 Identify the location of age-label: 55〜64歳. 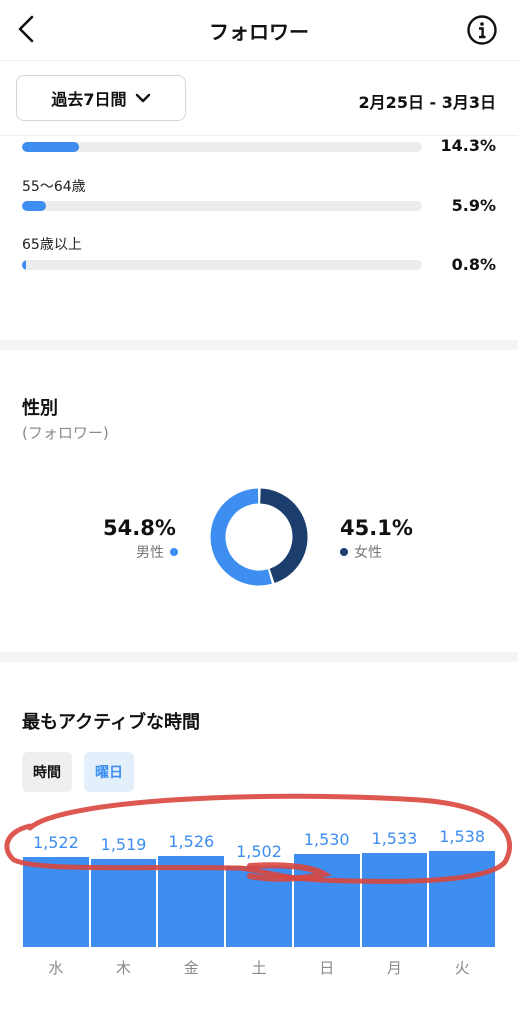
(54, 187).